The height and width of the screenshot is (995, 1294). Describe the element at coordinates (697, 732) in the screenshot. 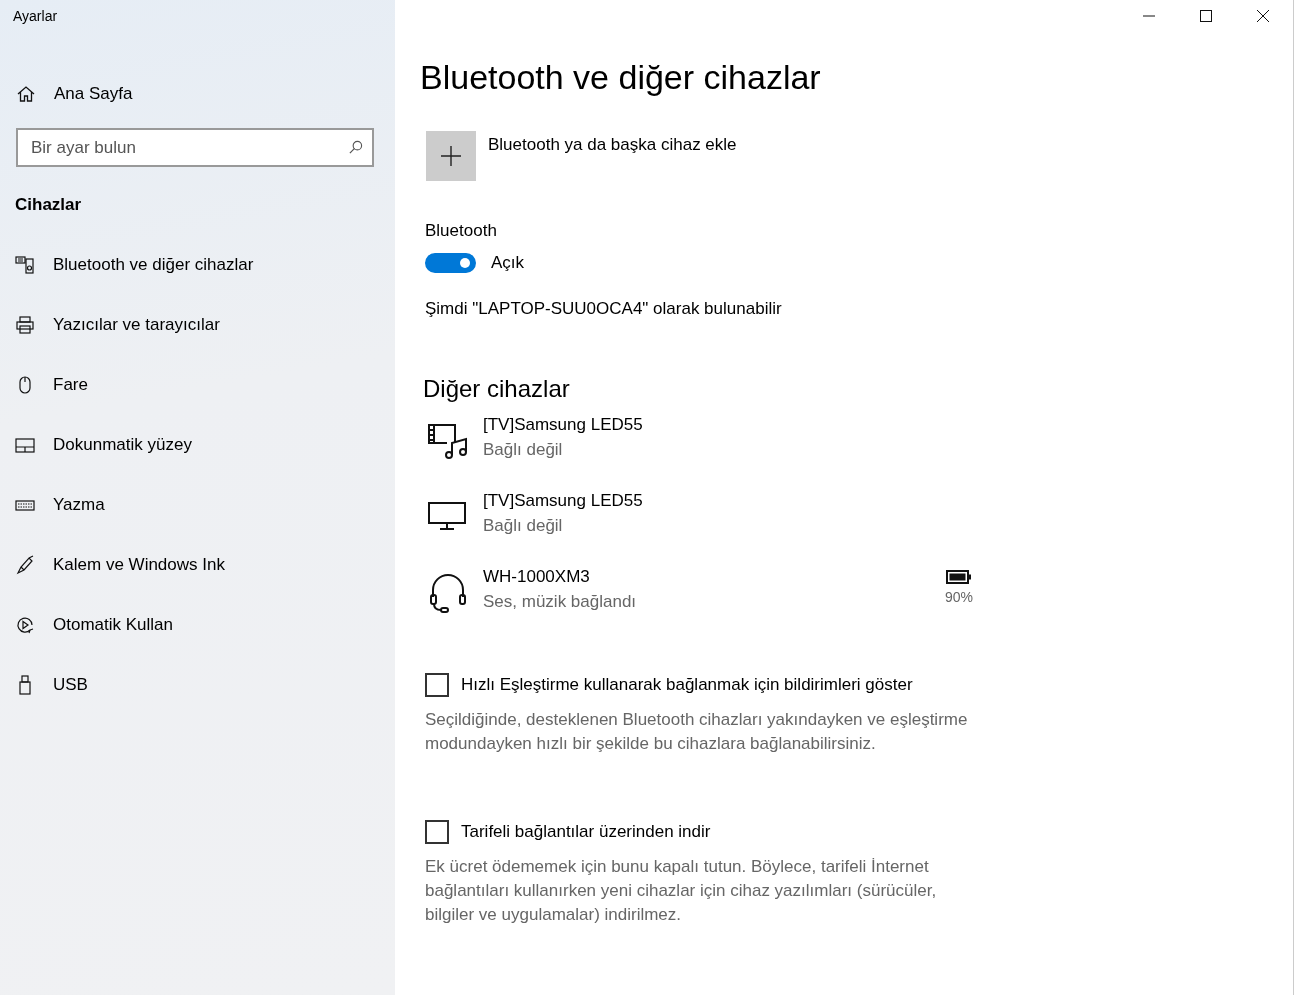

I see `option-description: Seçildiğinde, desteklenen Bluetooth cihazları yakındayken ve eşleştirme modundayken hızlı bir şekilde bu cihazlara bağlanabilirsiniz.` at that location.